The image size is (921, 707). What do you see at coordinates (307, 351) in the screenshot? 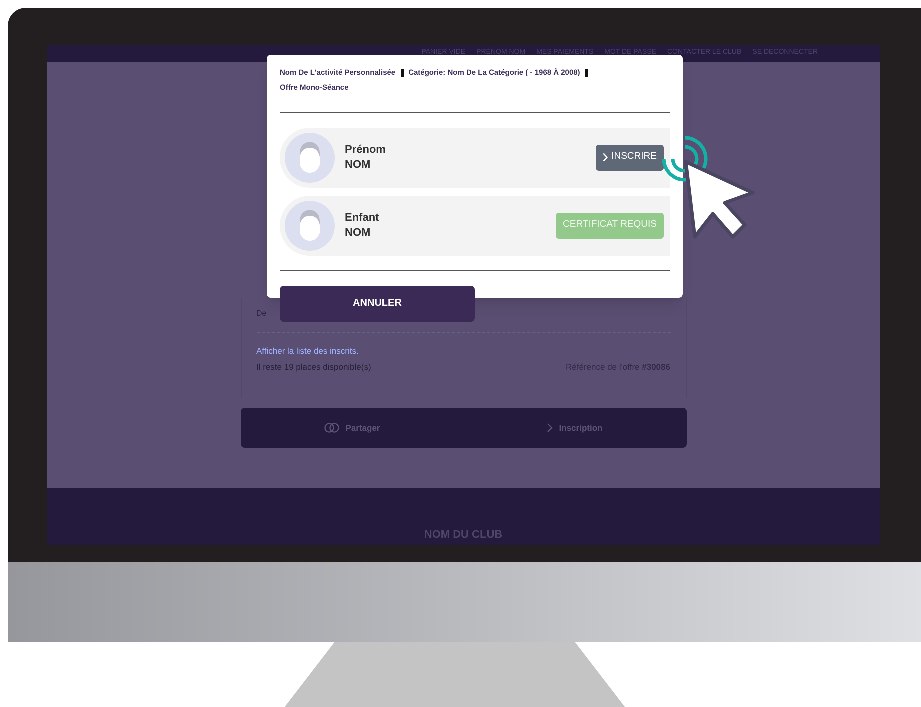
I see `registrants-link: Afficher la liste des inscrits.` at bounding box center [307, 351].